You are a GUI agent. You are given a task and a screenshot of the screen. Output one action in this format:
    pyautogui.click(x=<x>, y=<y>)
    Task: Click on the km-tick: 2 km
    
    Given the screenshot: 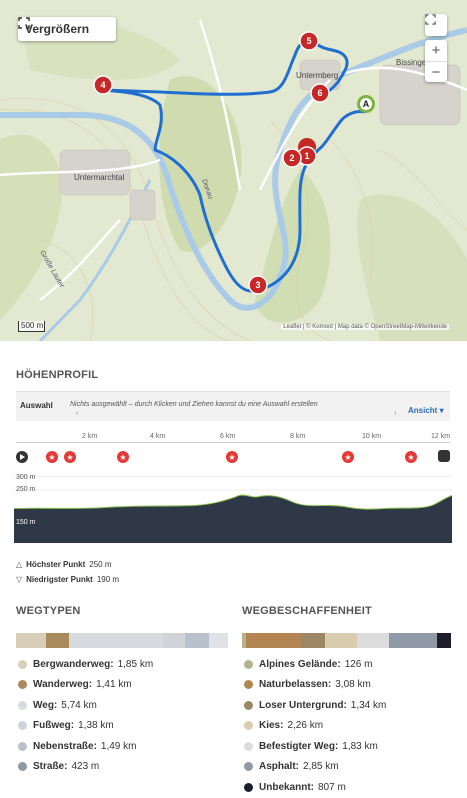 What is the action you would take?
    pyautogui.click(x=90, y=436)
    